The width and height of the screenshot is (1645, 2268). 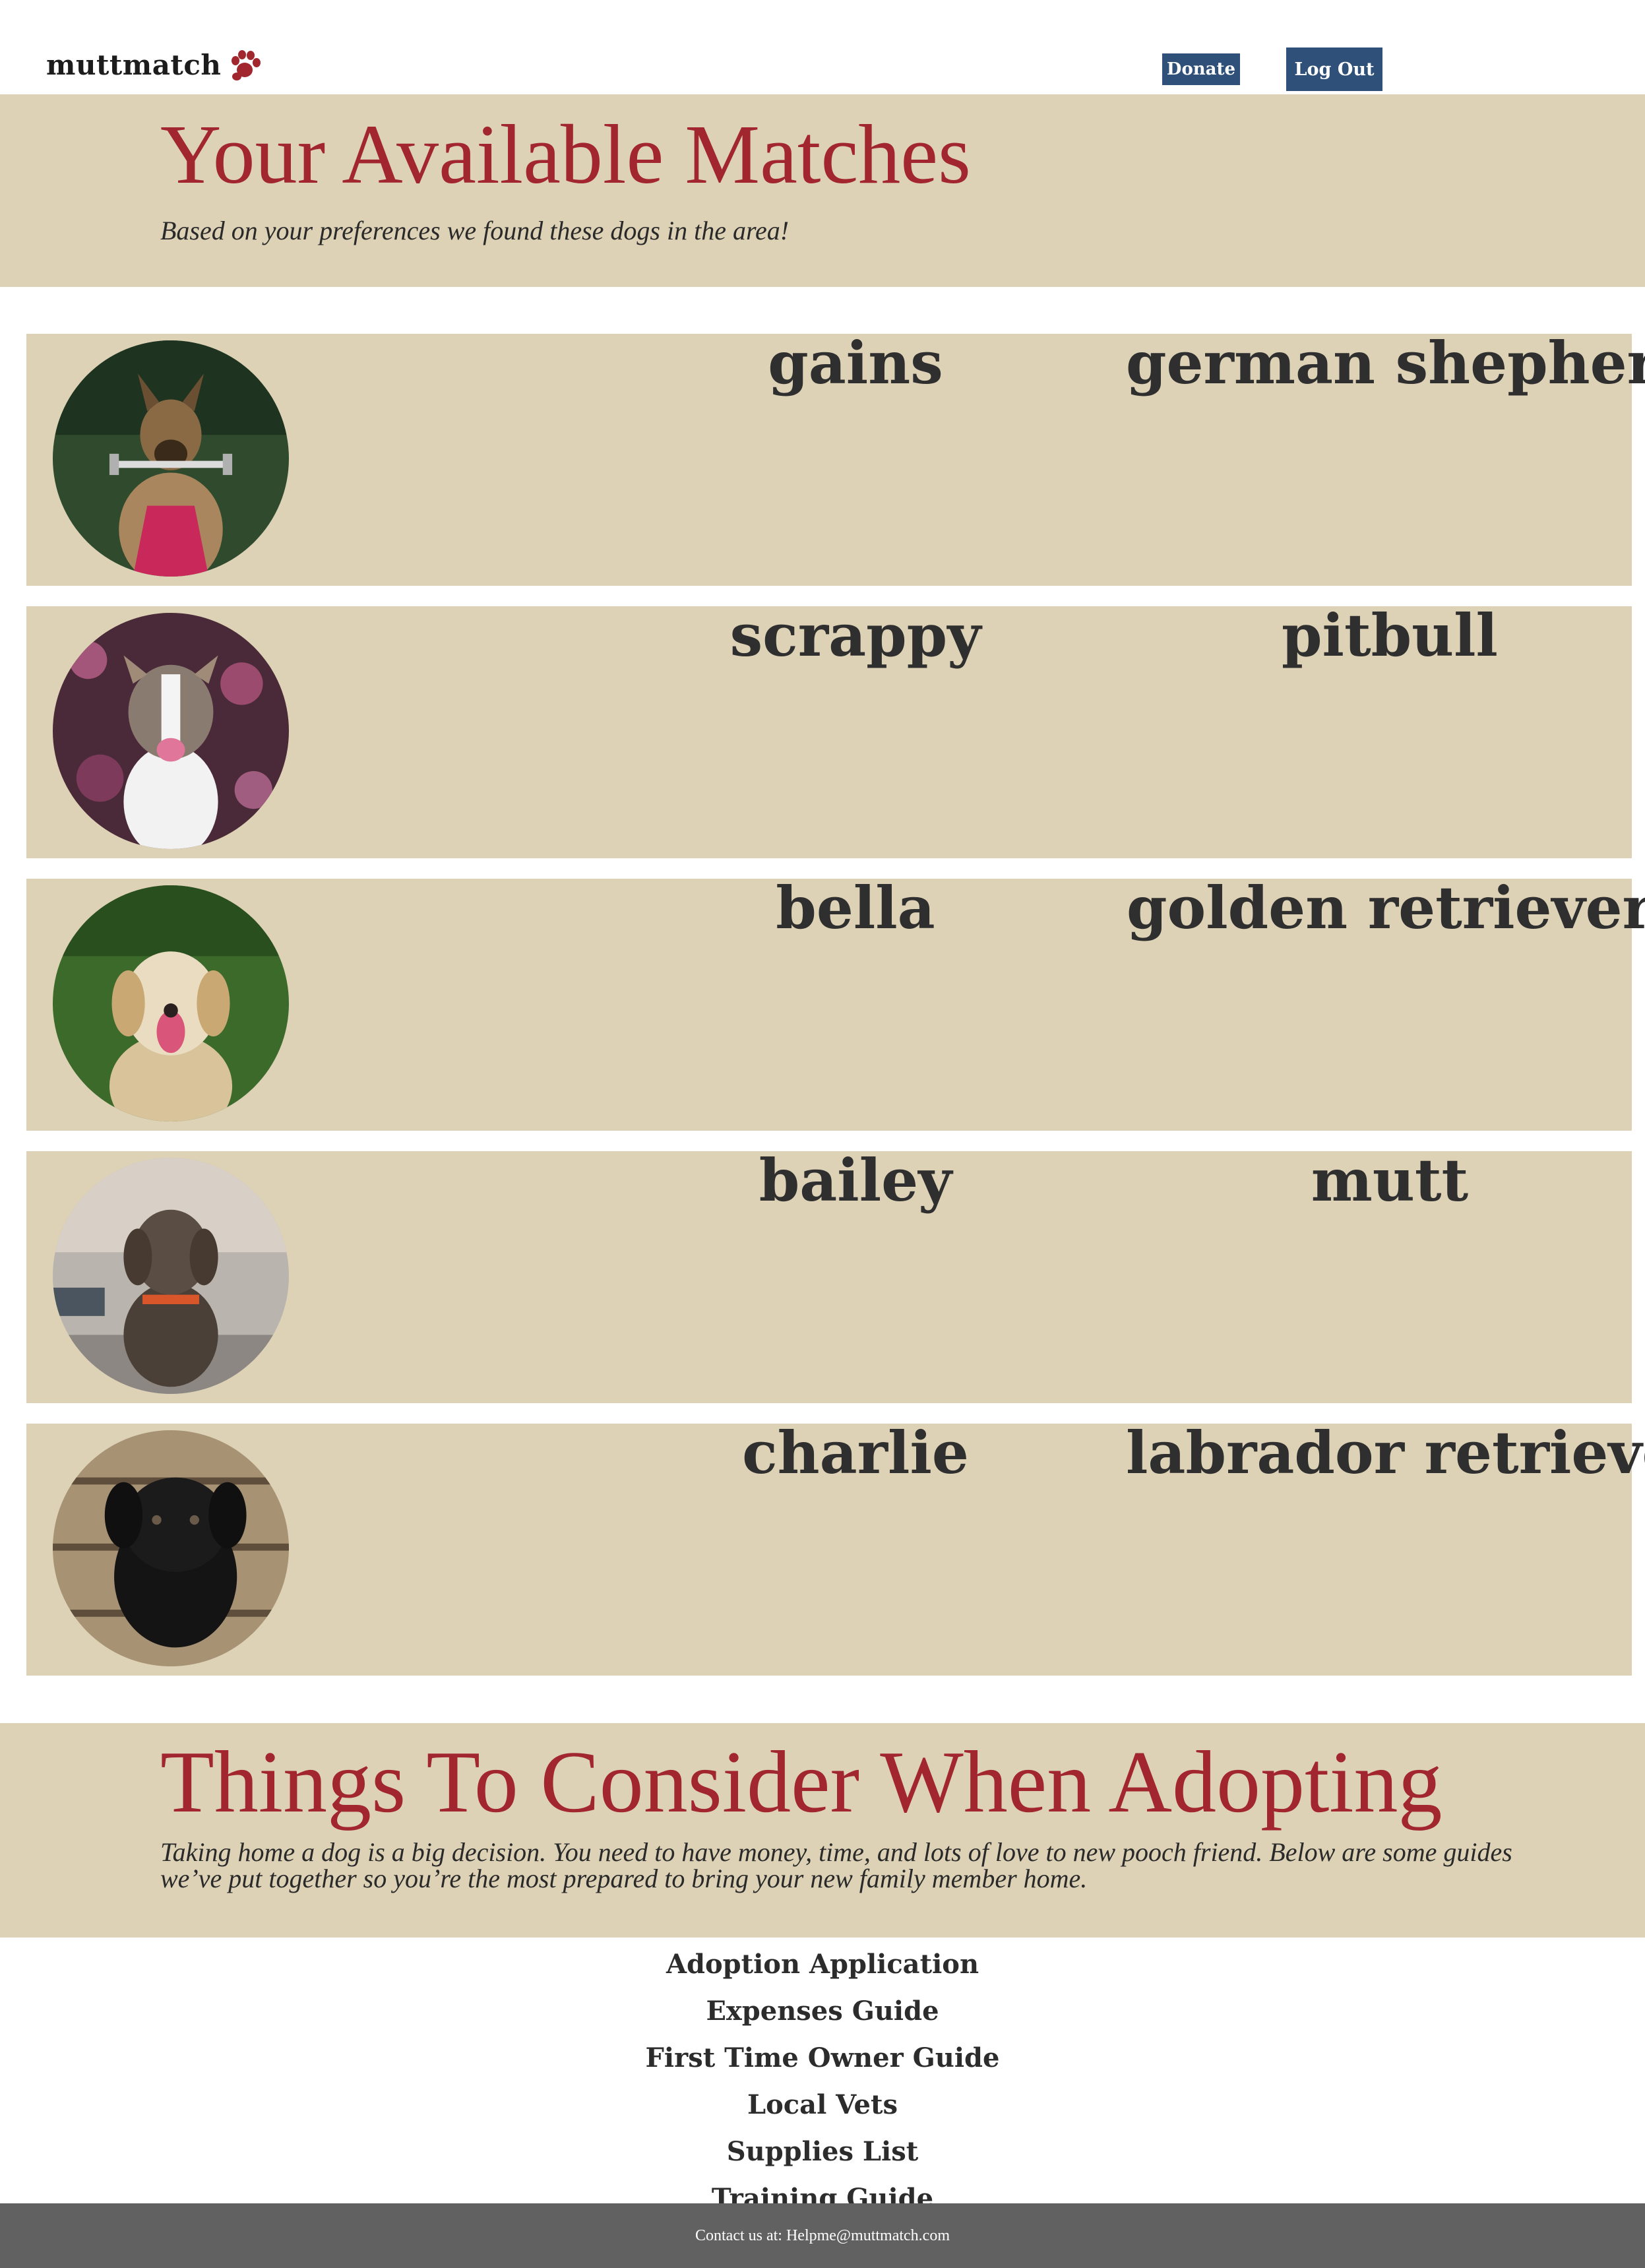 What do you see at coordinates (835, 457) in the screenshot?
I see `match-card: gains german shepherd` at bounding box center [835, 457].